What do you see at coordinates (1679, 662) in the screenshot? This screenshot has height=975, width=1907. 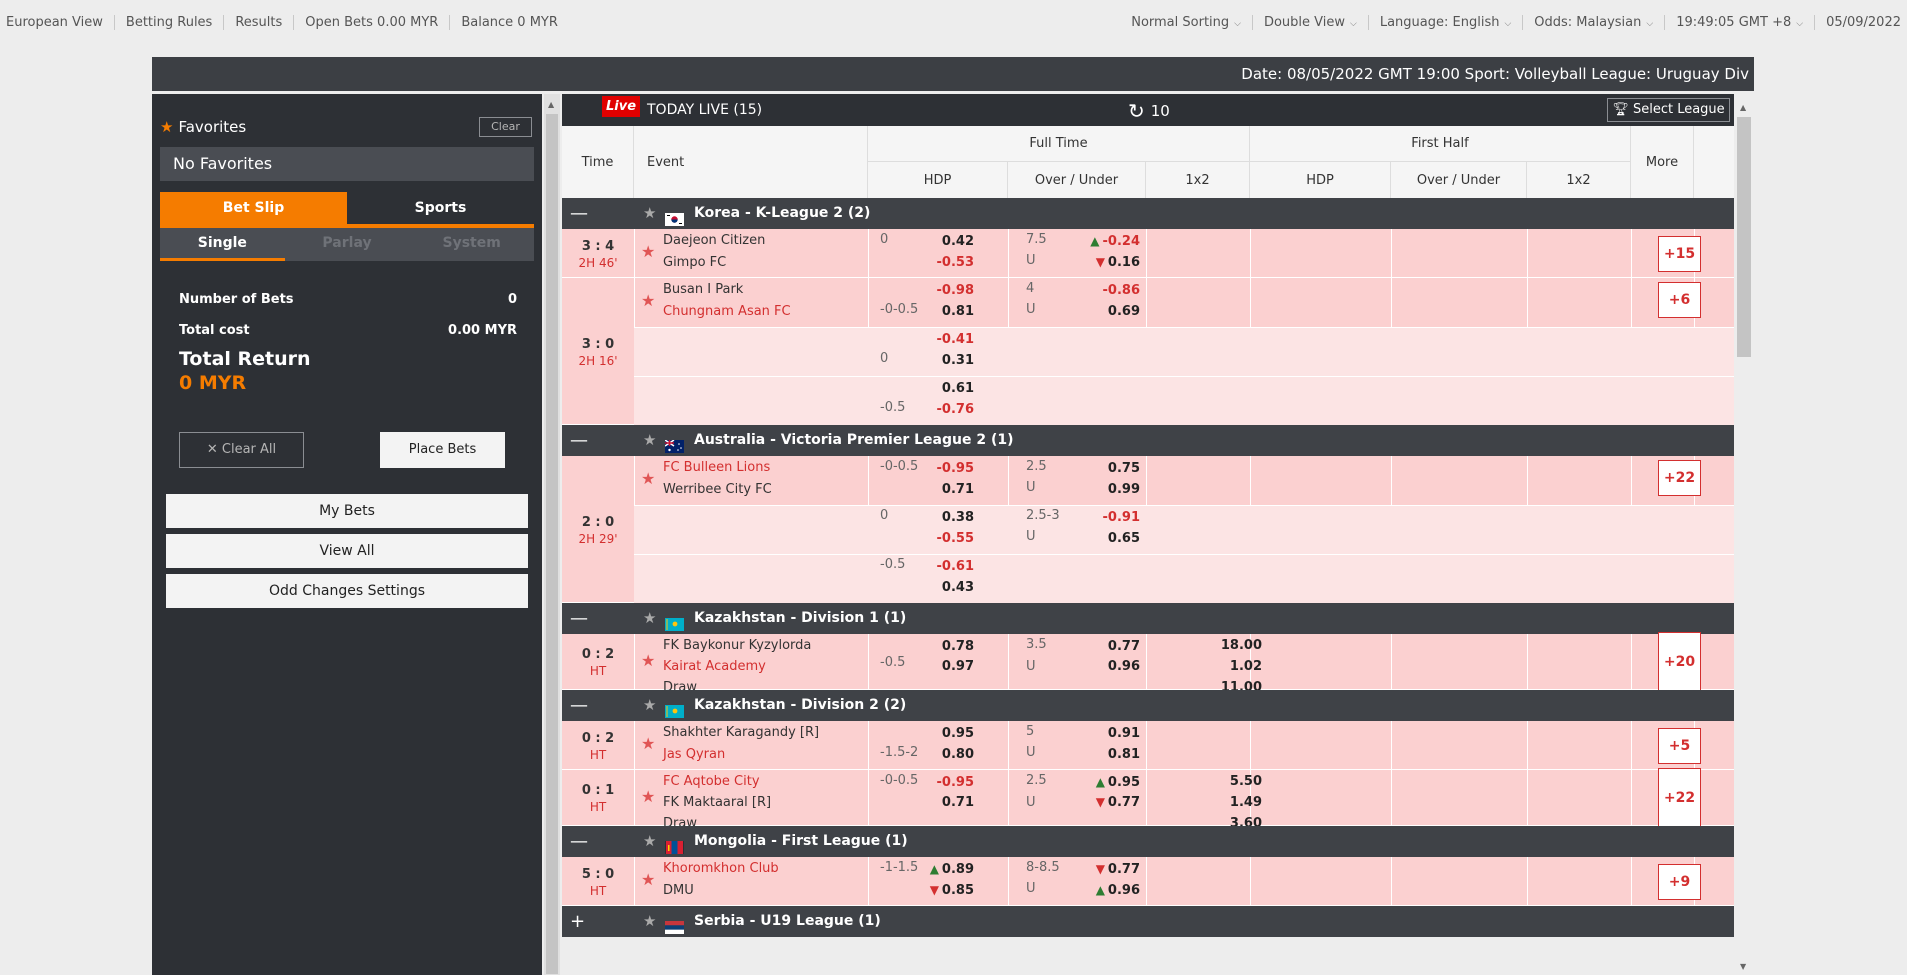 I see `more-markets-button: +20` at bounding box center [1679, 662].